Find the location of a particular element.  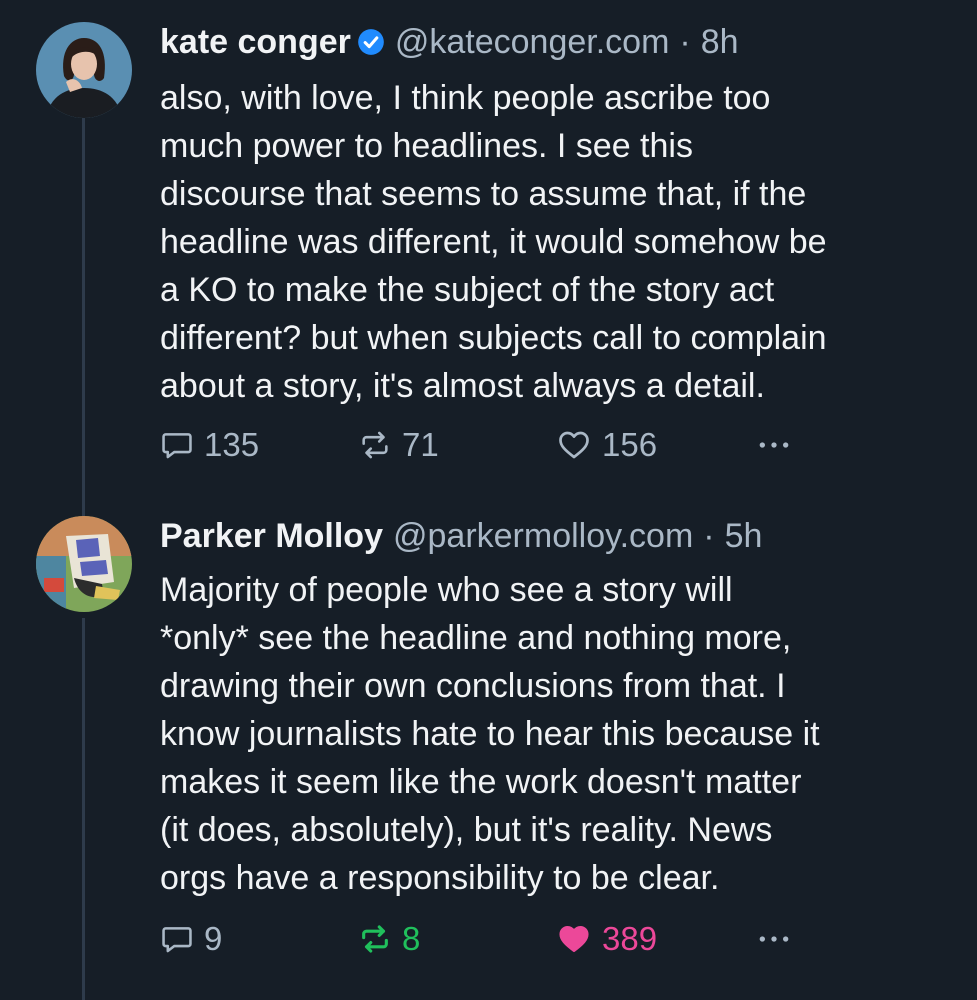

repost-button: 71 is located at coordinates (398, 445).